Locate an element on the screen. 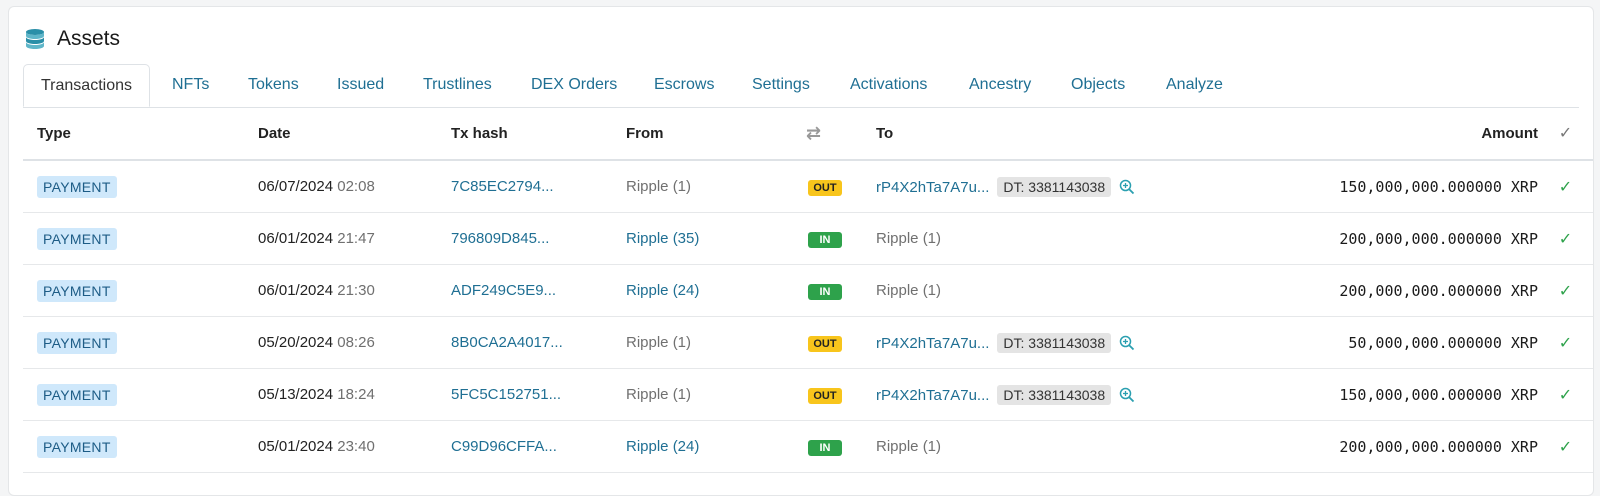 The image size is (1600, 496). column-header-tx-hash: Tx hash is located at coordinates (538, 134).